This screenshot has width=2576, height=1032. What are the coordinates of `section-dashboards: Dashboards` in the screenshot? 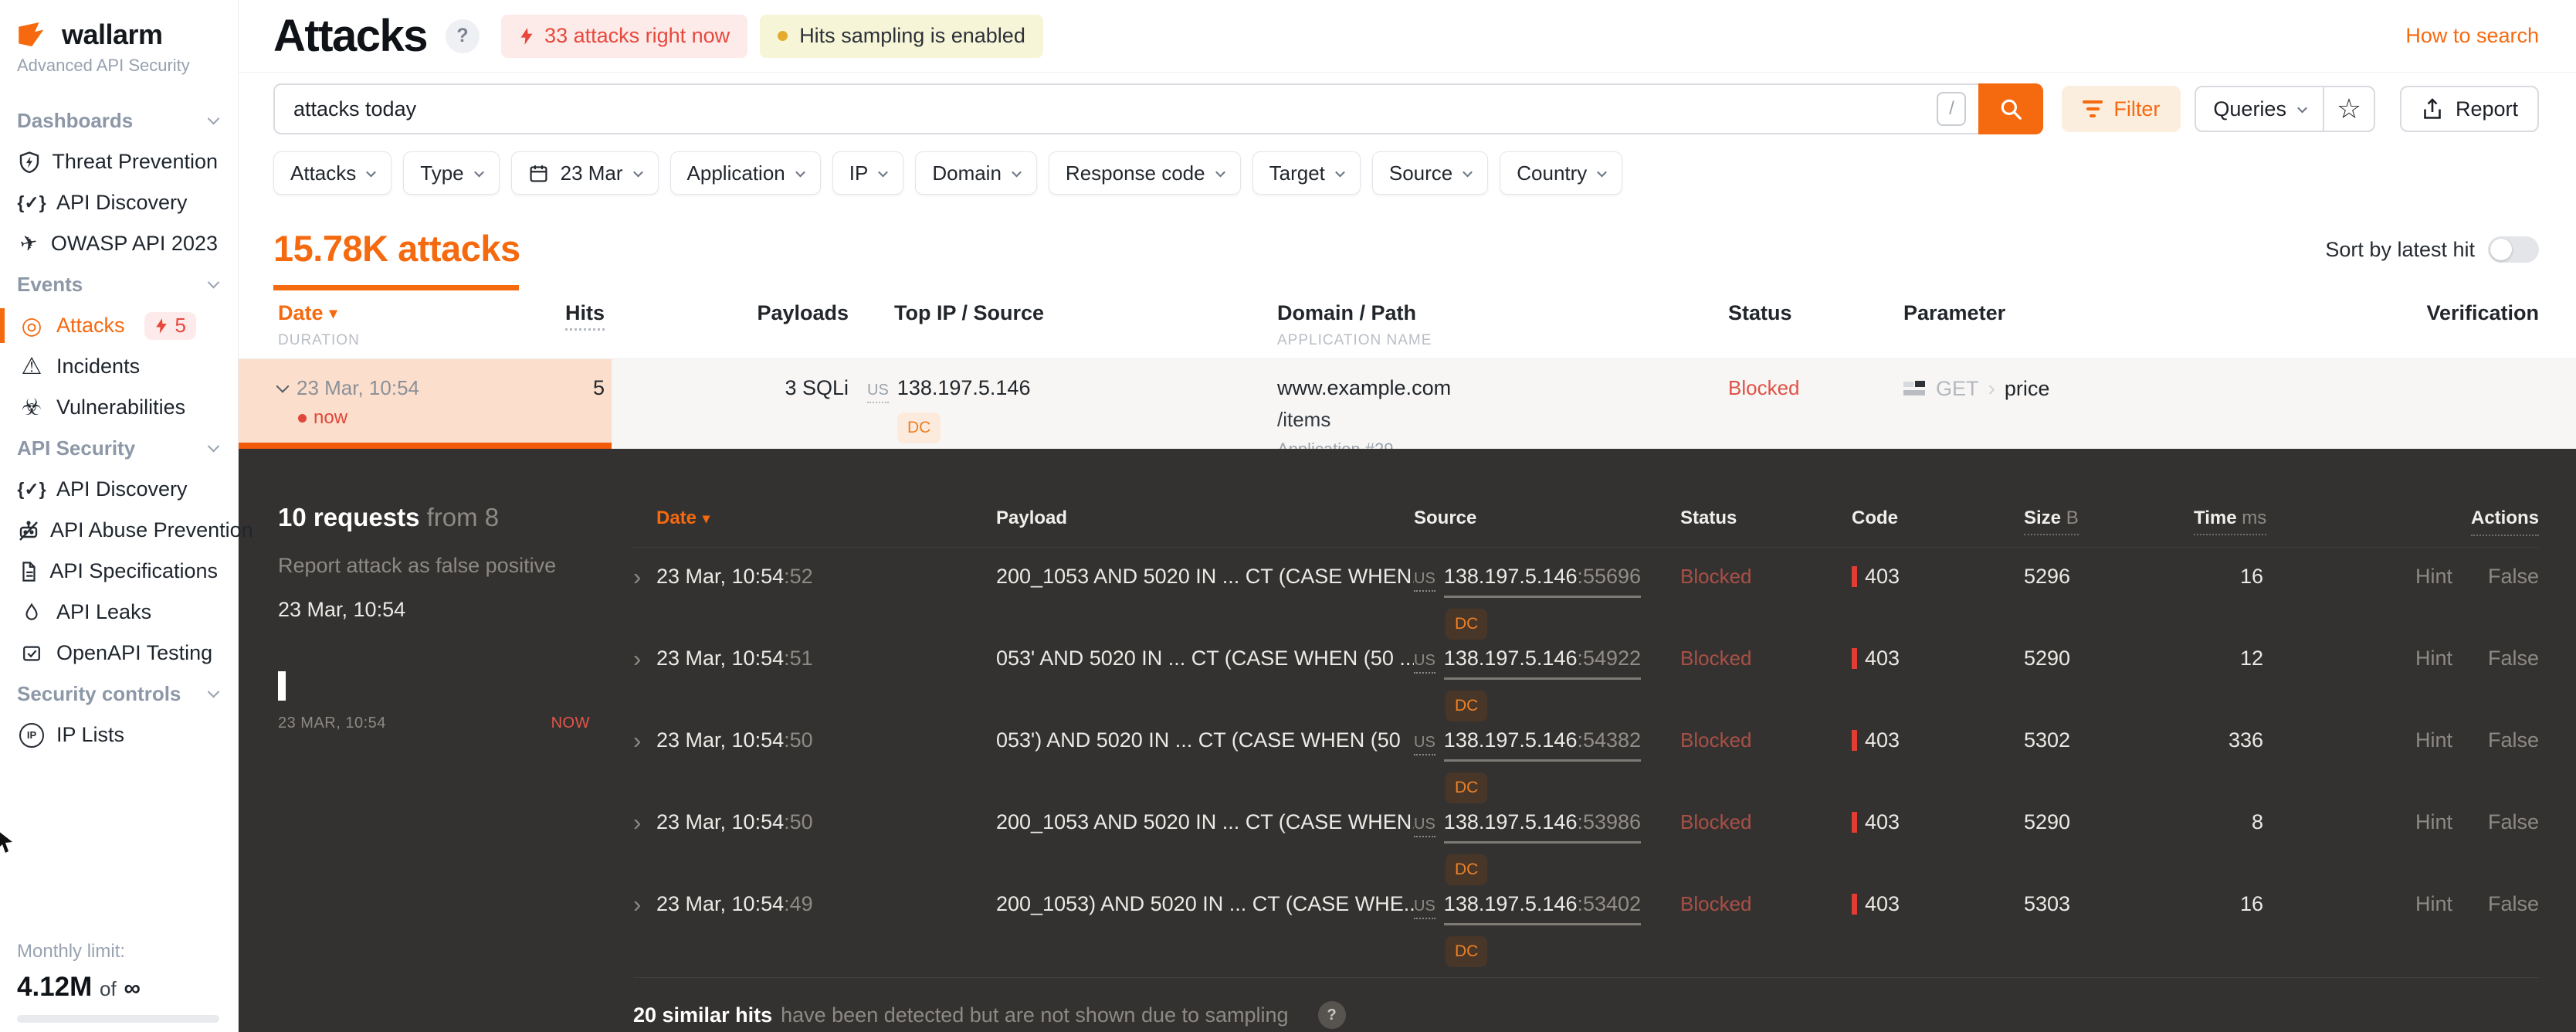 It's located at (119, 120).